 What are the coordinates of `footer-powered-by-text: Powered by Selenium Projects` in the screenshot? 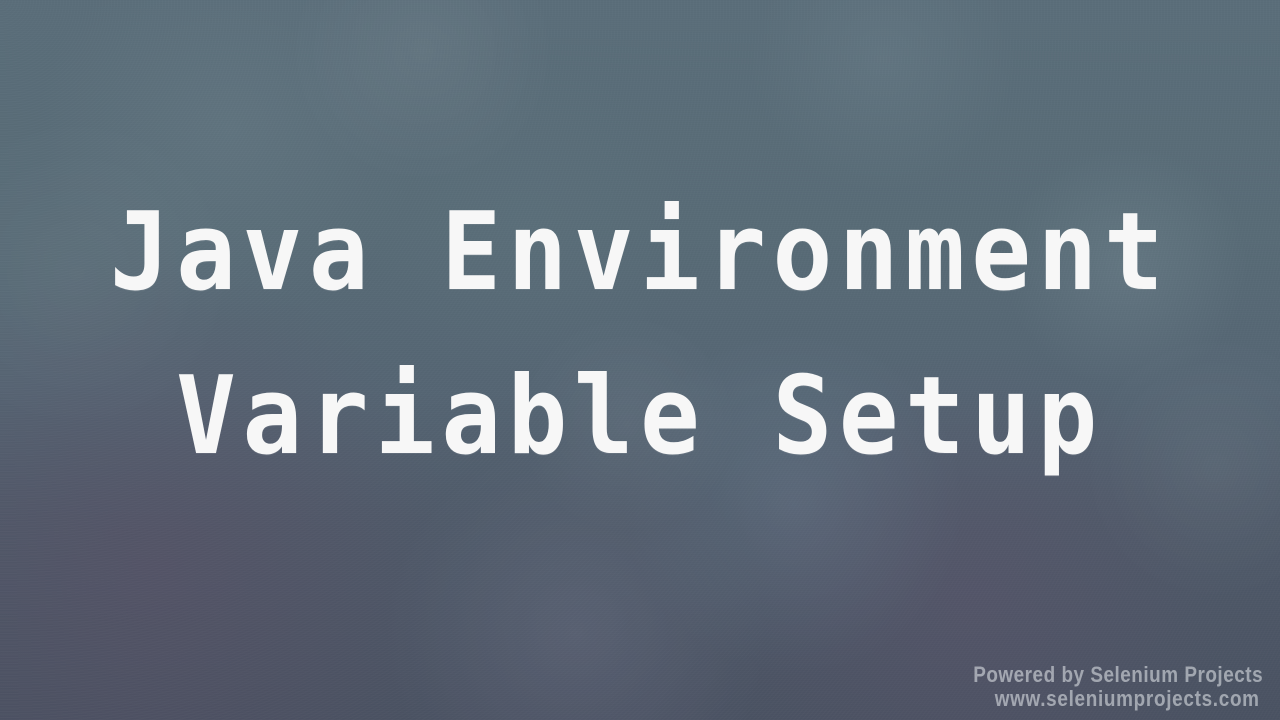 It's located at (1118, 674).